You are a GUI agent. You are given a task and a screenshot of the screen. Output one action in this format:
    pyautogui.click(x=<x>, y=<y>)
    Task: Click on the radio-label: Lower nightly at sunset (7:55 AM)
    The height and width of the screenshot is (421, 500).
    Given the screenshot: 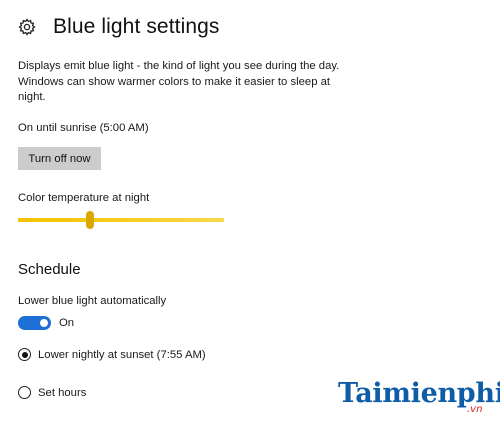 What is the action you would take?
    pyautogui.click(x=122, y=354)
    